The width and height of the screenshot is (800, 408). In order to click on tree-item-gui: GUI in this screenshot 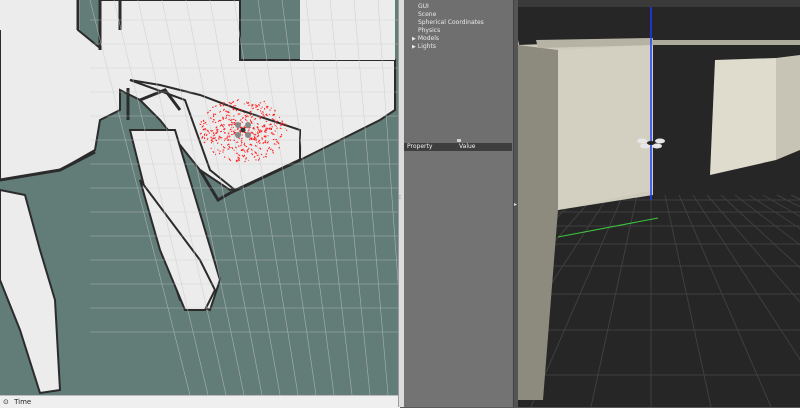, I will do `click(423, 6)`.